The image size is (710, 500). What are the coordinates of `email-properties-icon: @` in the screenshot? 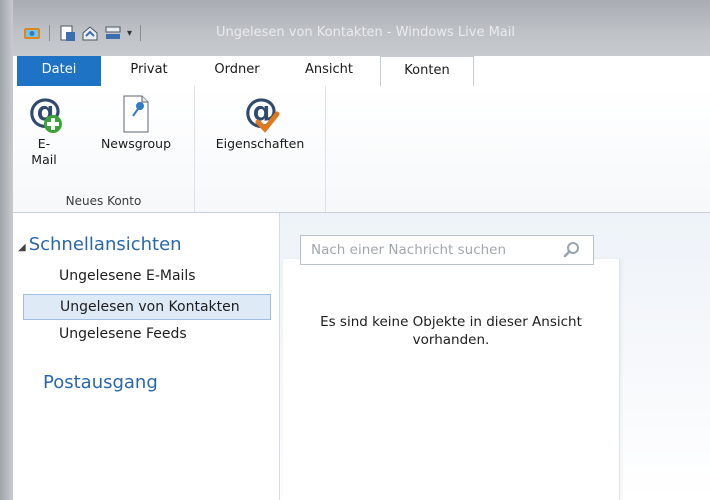 It's located at (260, 113).